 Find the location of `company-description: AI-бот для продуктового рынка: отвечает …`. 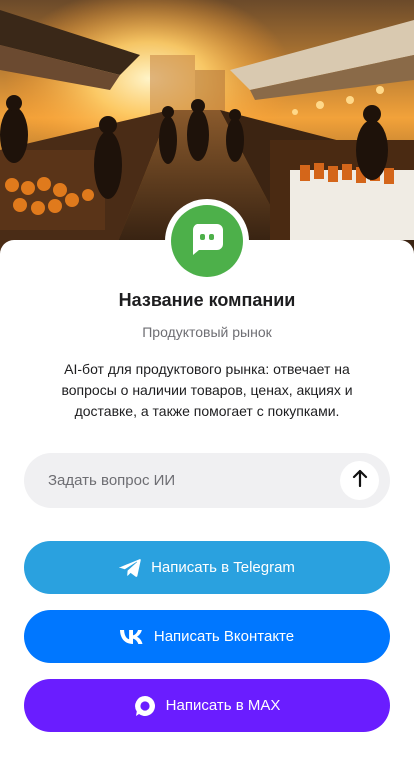

company-description: AI-бот для продуктового рынка: отвечает … is located at coordinates (207, 390).